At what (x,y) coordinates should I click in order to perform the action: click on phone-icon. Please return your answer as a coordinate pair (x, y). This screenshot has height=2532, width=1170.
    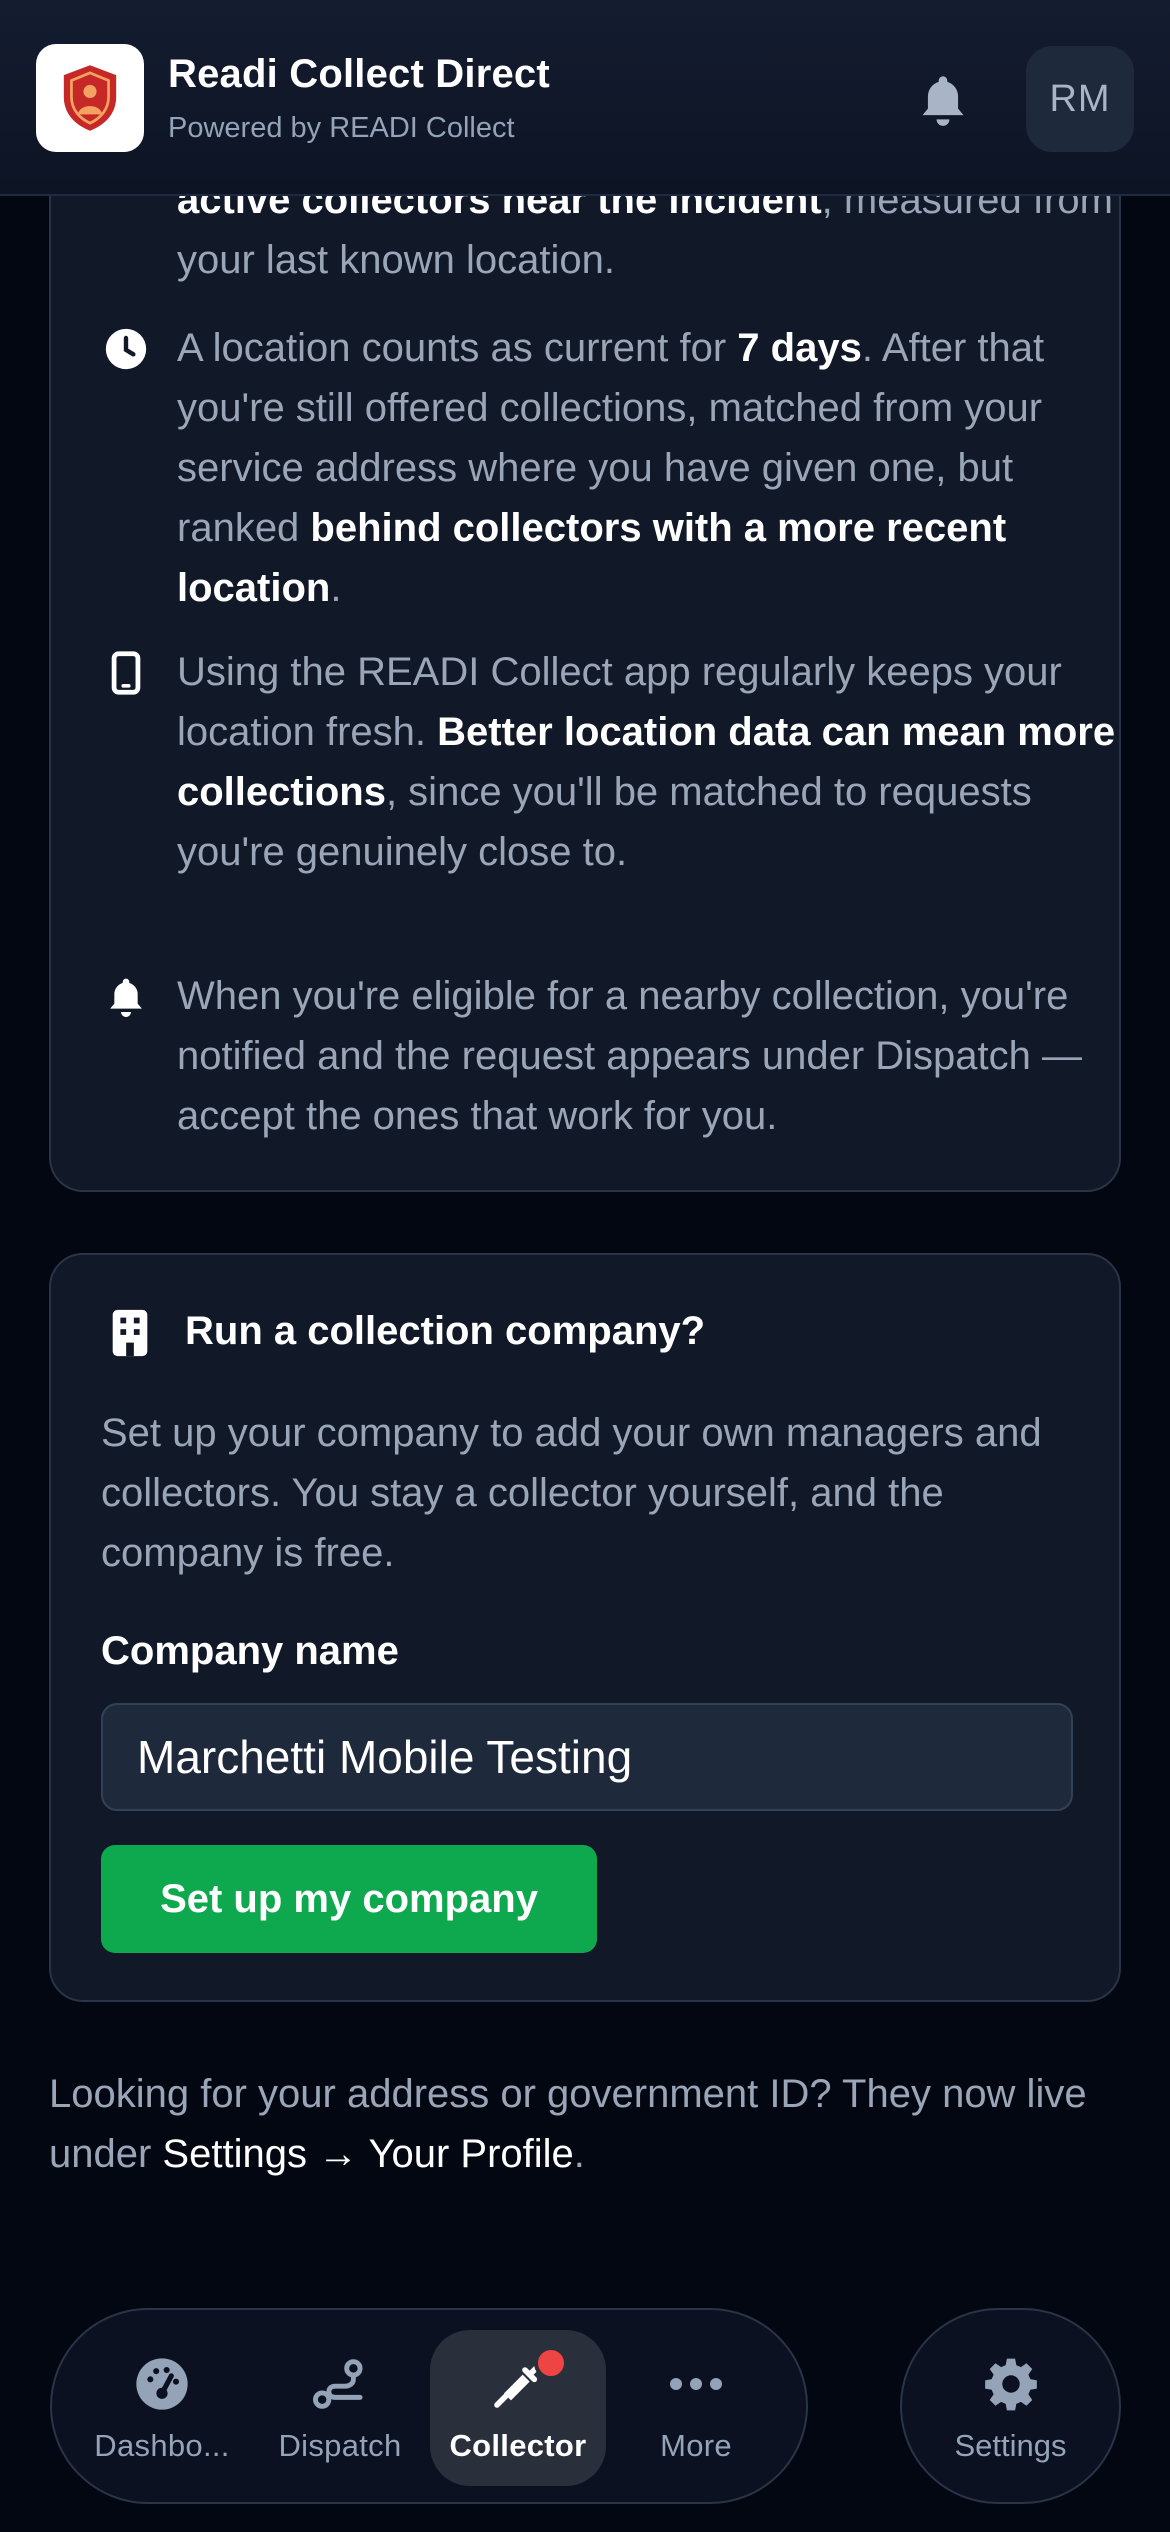
    Looking at the image, I should click on (126, 673).